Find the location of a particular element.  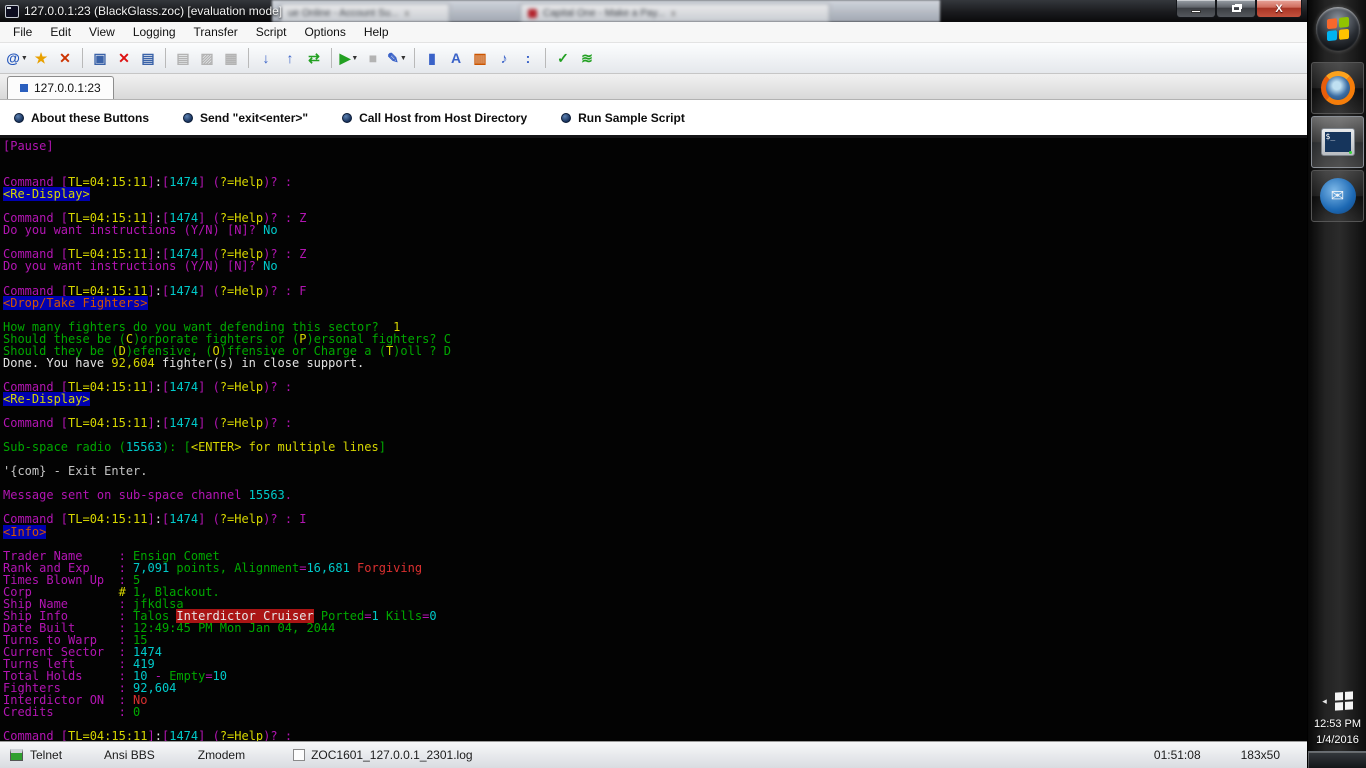

menu-view: View is located at coordinates (102, 32).